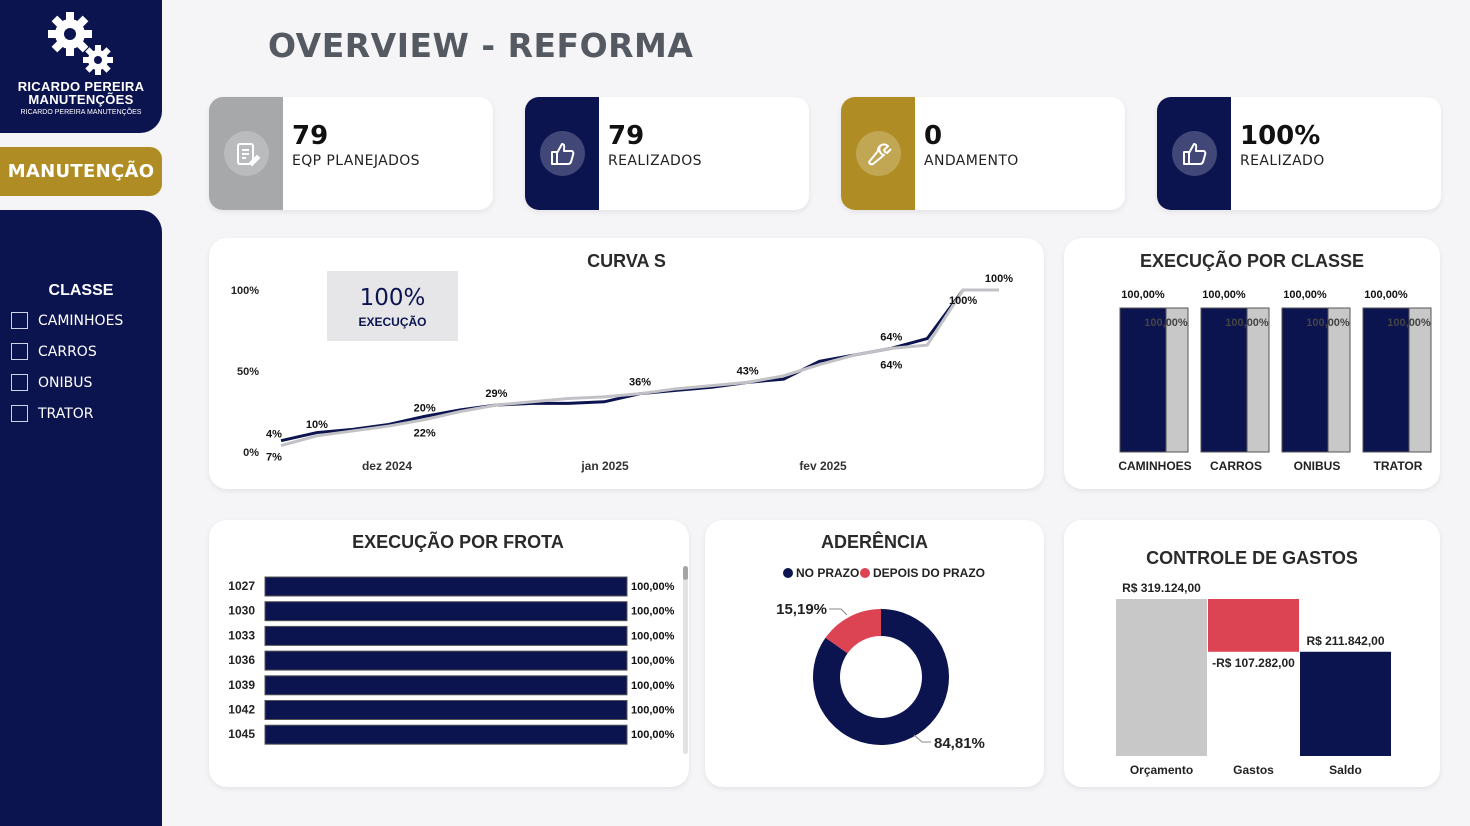  Describe the element at coordinates (52, 413) in the screenshot. I see `filter-option-trator: TRATOR` at that location.